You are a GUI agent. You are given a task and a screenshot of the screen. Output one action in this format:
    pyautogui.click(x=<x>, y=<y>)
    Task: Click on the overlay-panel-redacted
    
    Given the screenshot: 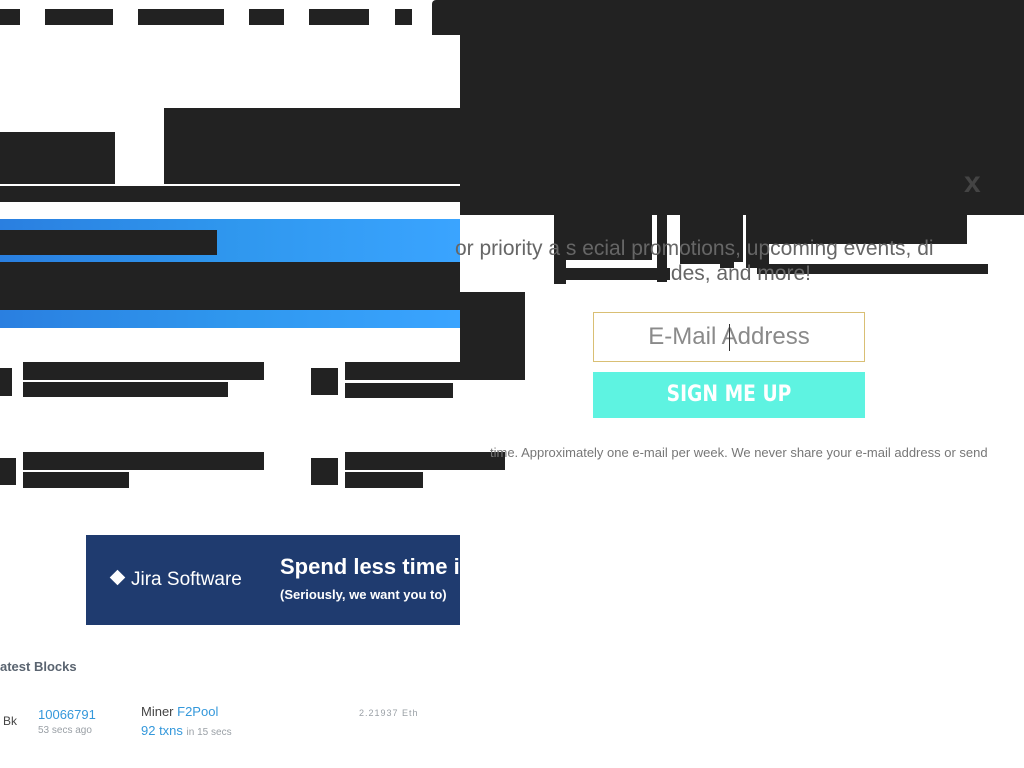 What is the action you would take?
    pyautogui.click(x=492, y=336)
    